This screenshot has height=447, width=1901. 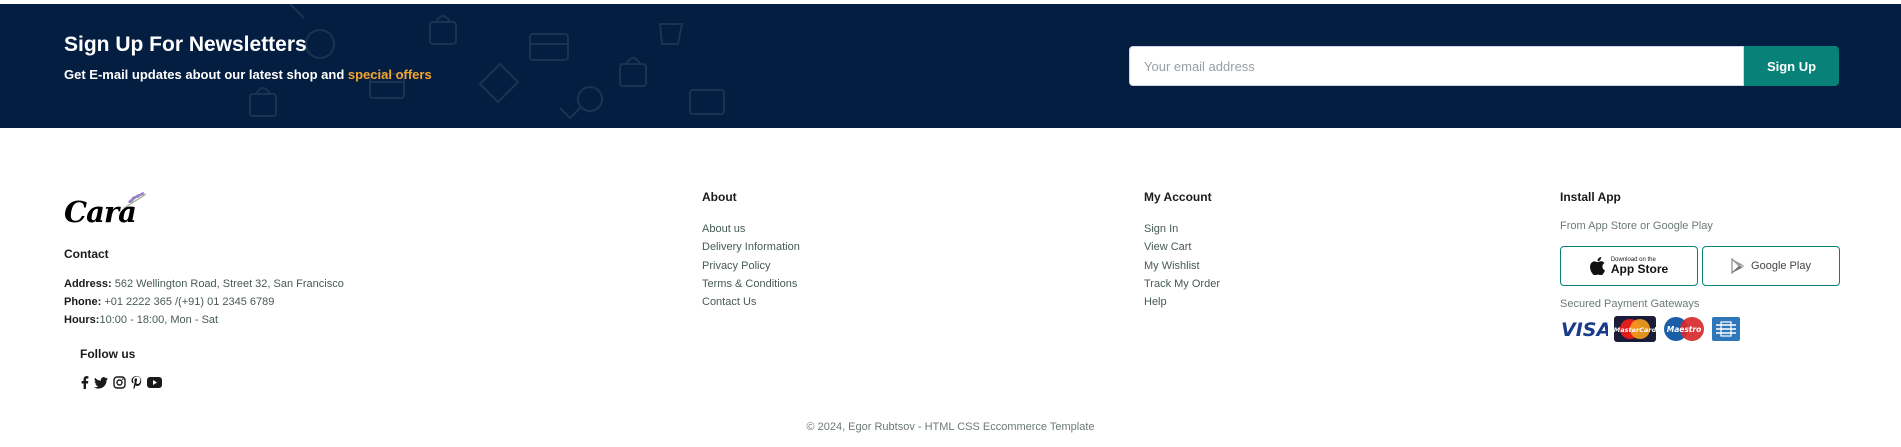 What do you see at coordinates (159, 320) in the screenshot?
I see `hours-value: 10:00 - 18:00, Mon - Sat` at bounding box center [159, 320].